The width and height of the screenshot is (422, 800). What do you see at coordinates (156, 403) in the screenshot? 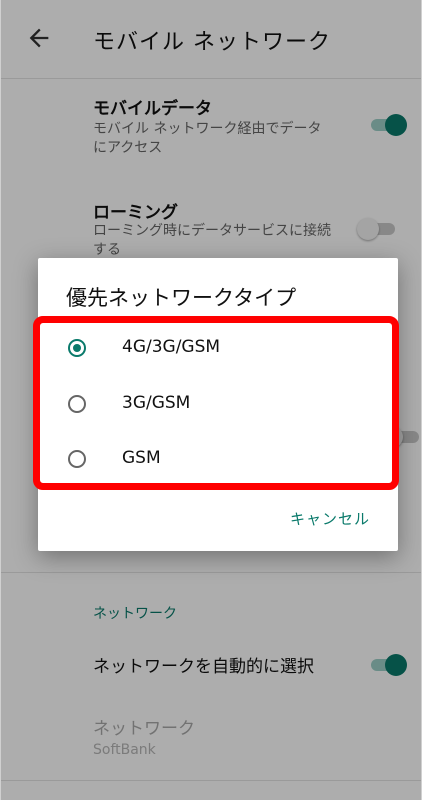
I see `option-label: 3G/GSM` at bounding box center [156, 403].